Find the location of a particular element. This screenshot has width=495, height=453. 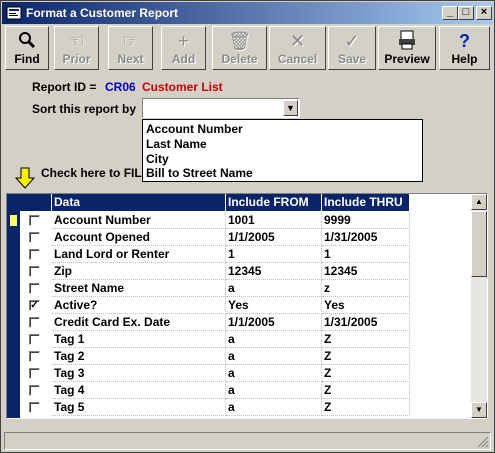

save-button: ✓ Save is located at coordinates (352, 48).